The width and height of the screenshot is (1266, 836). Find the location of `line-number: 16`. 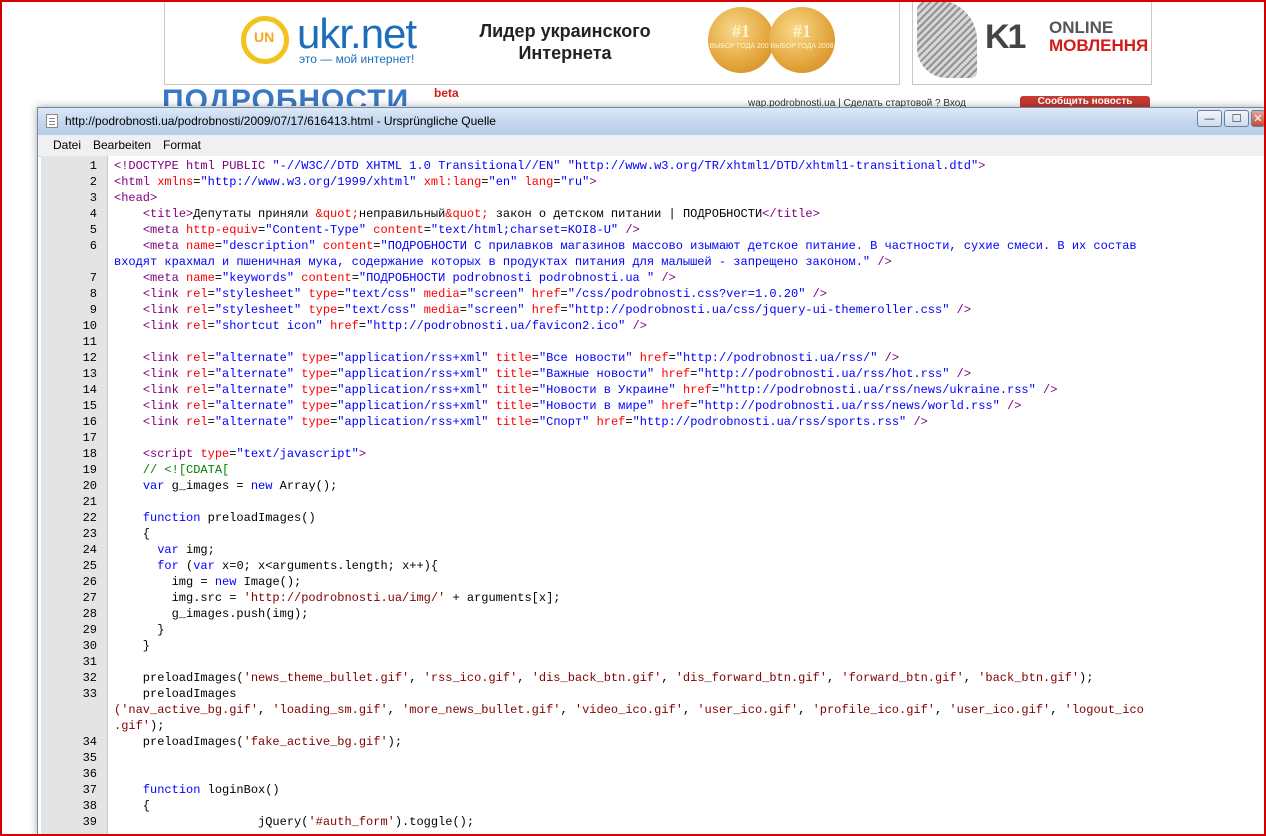

line-number: 16 is located at coordinates (89, 422).